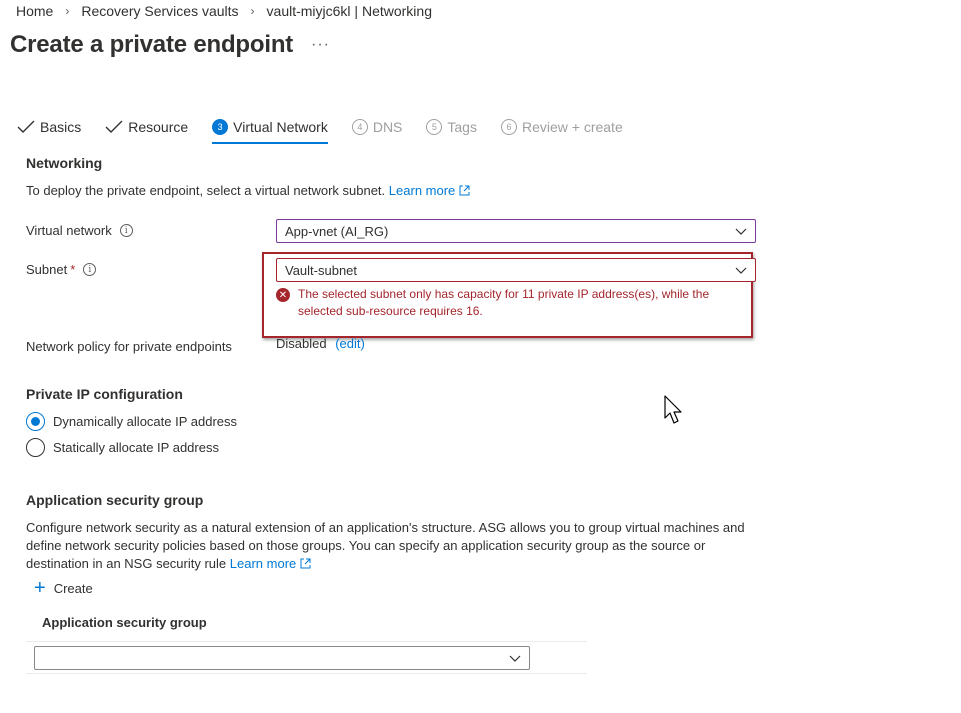 The height and width of the screenshot is (713, 961). I want to click on asg-learn-more-link: Learn more, so click(270, 563).